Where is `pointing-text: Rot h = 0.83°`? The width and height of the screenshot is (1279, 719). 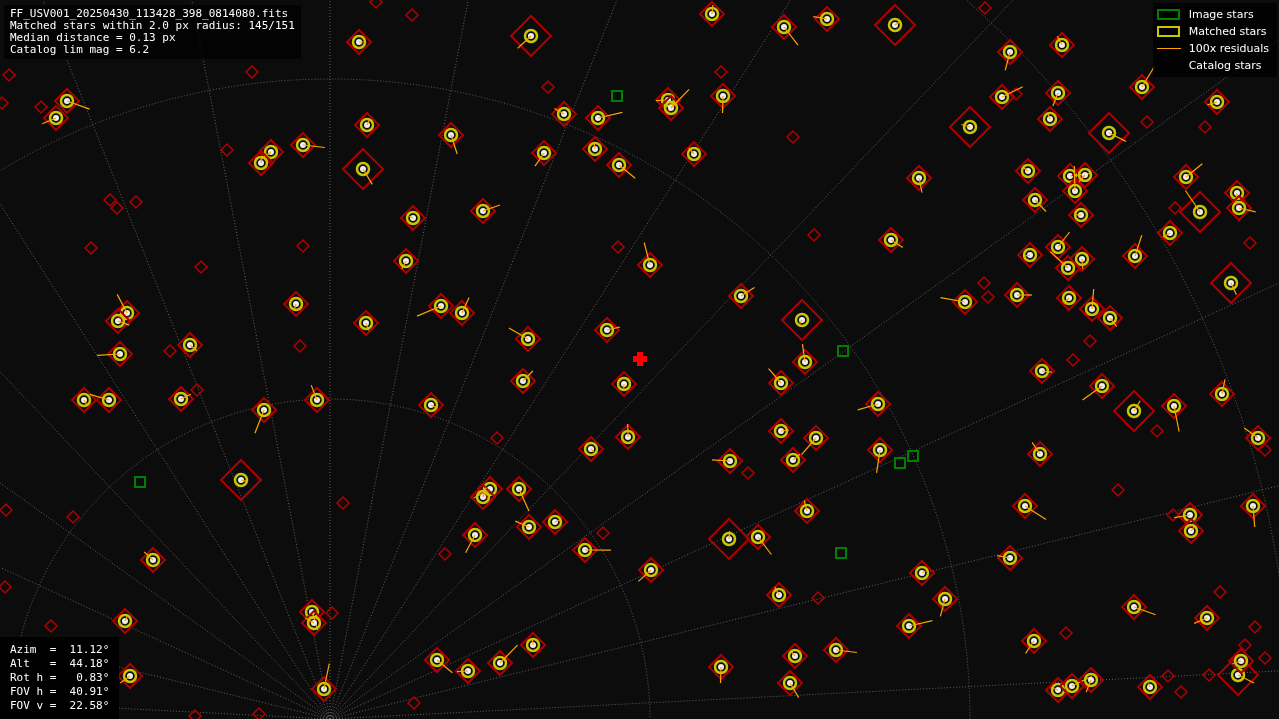 pointing-text: Rot h = 0.83° is located at coordinates (60, 678).